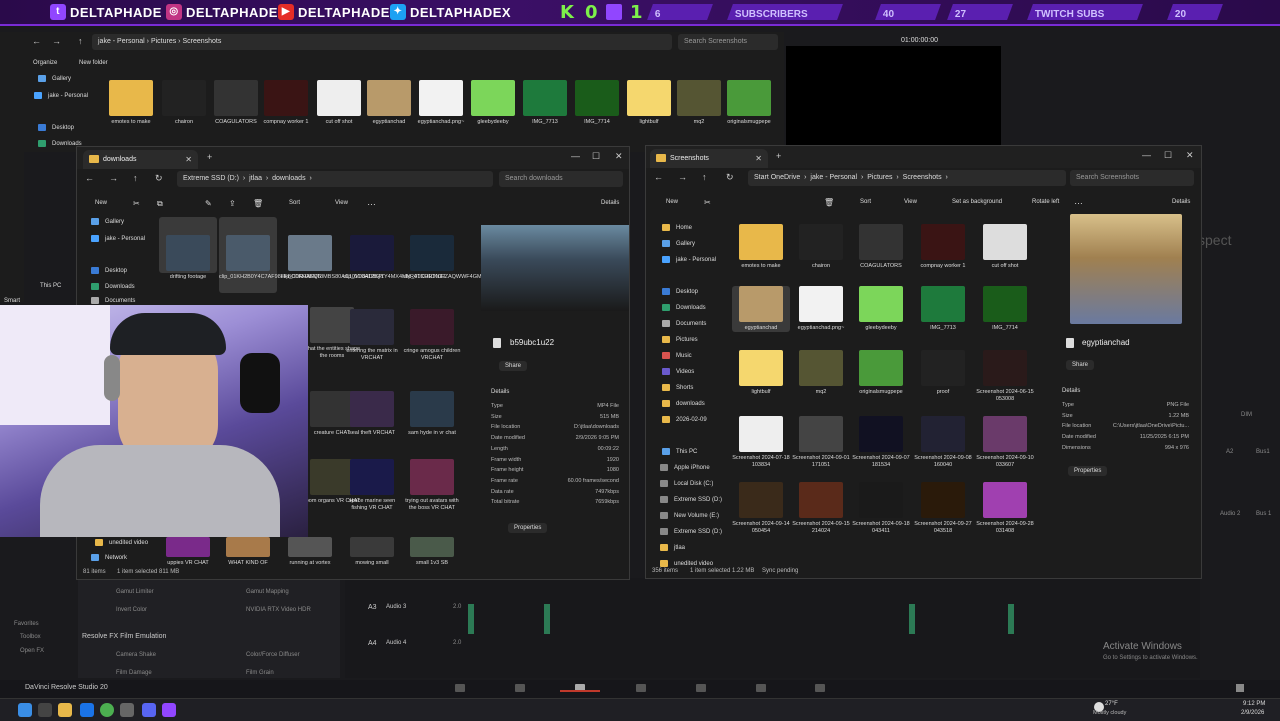 This screenshot has height=721, width=1280. I want to click on file-item: emotes to make, so click(131, 103).